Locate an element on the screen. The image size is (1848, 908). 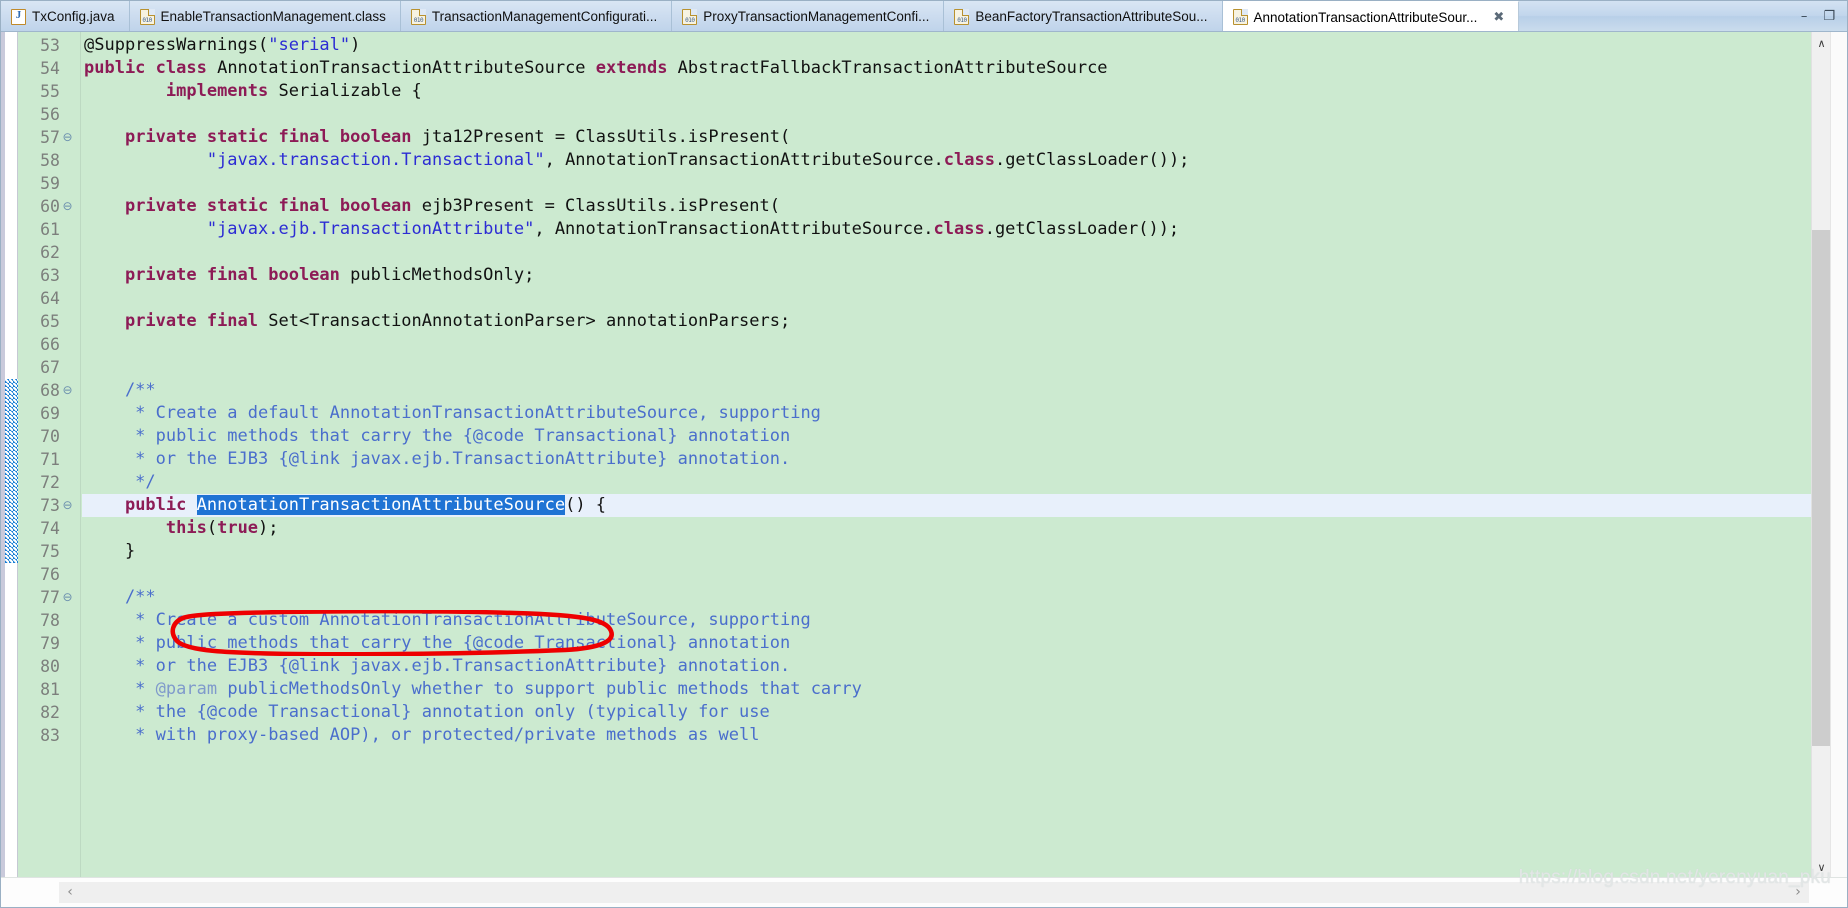
editor-tab-label: EnableTransactionManagement.class is located at coordinates (273, 16).